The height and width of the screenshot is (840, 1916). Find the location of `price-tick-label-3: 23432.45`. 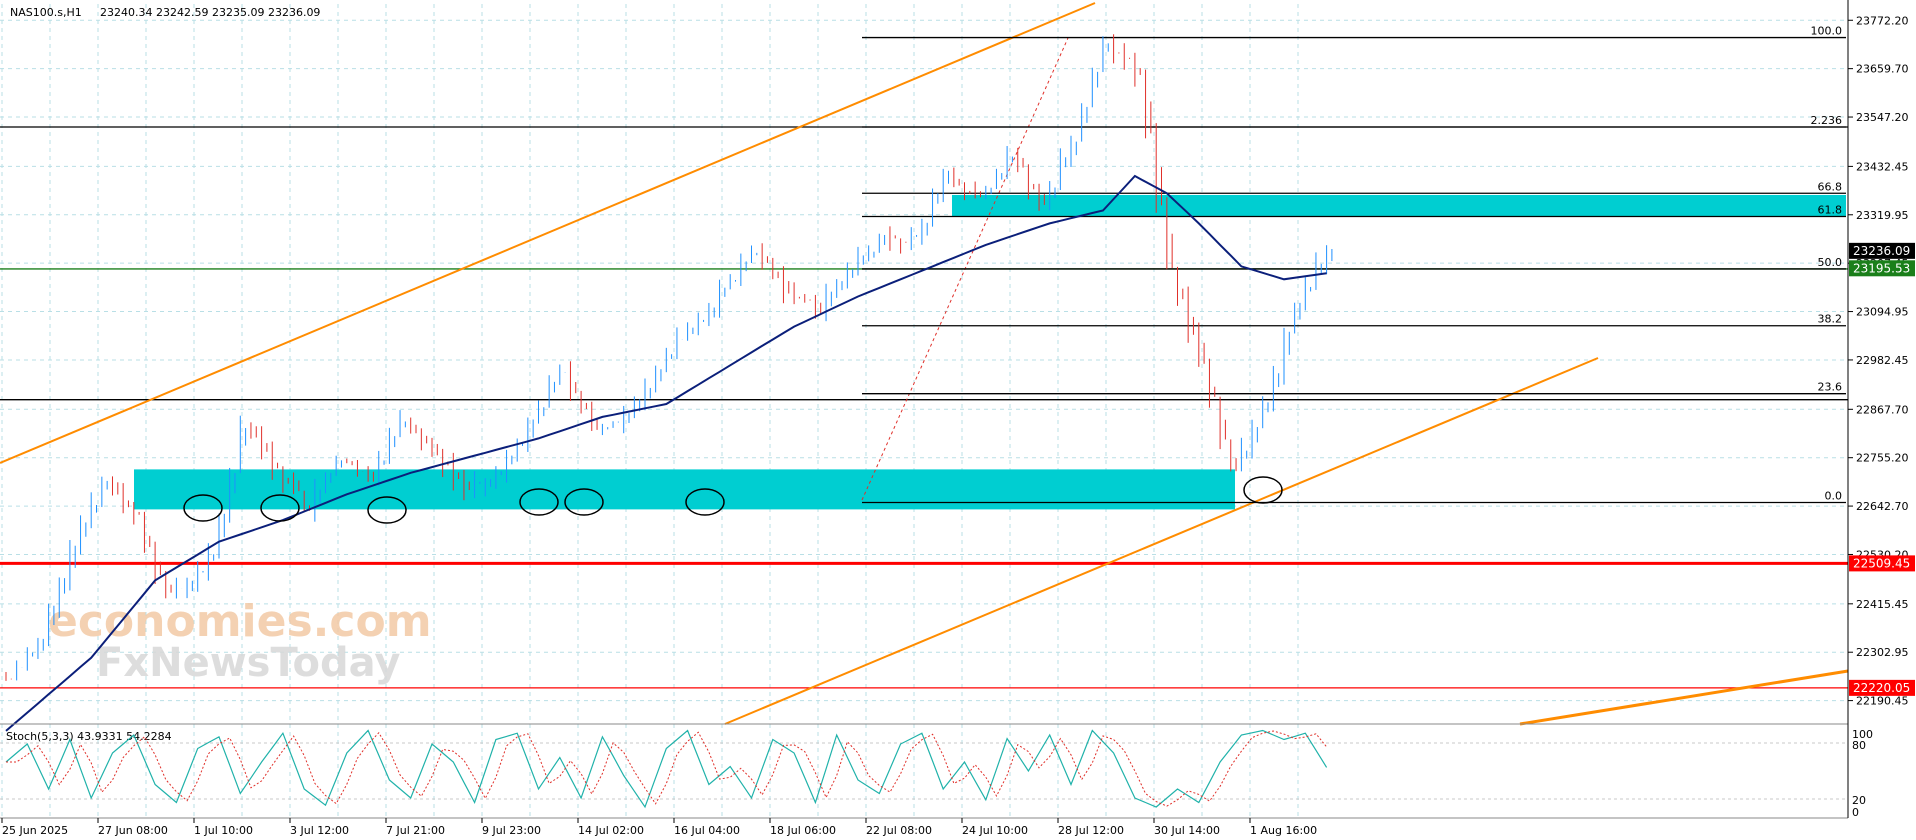

price-tick-label-3: 23432.45 is located at coordinates (1882, 166).